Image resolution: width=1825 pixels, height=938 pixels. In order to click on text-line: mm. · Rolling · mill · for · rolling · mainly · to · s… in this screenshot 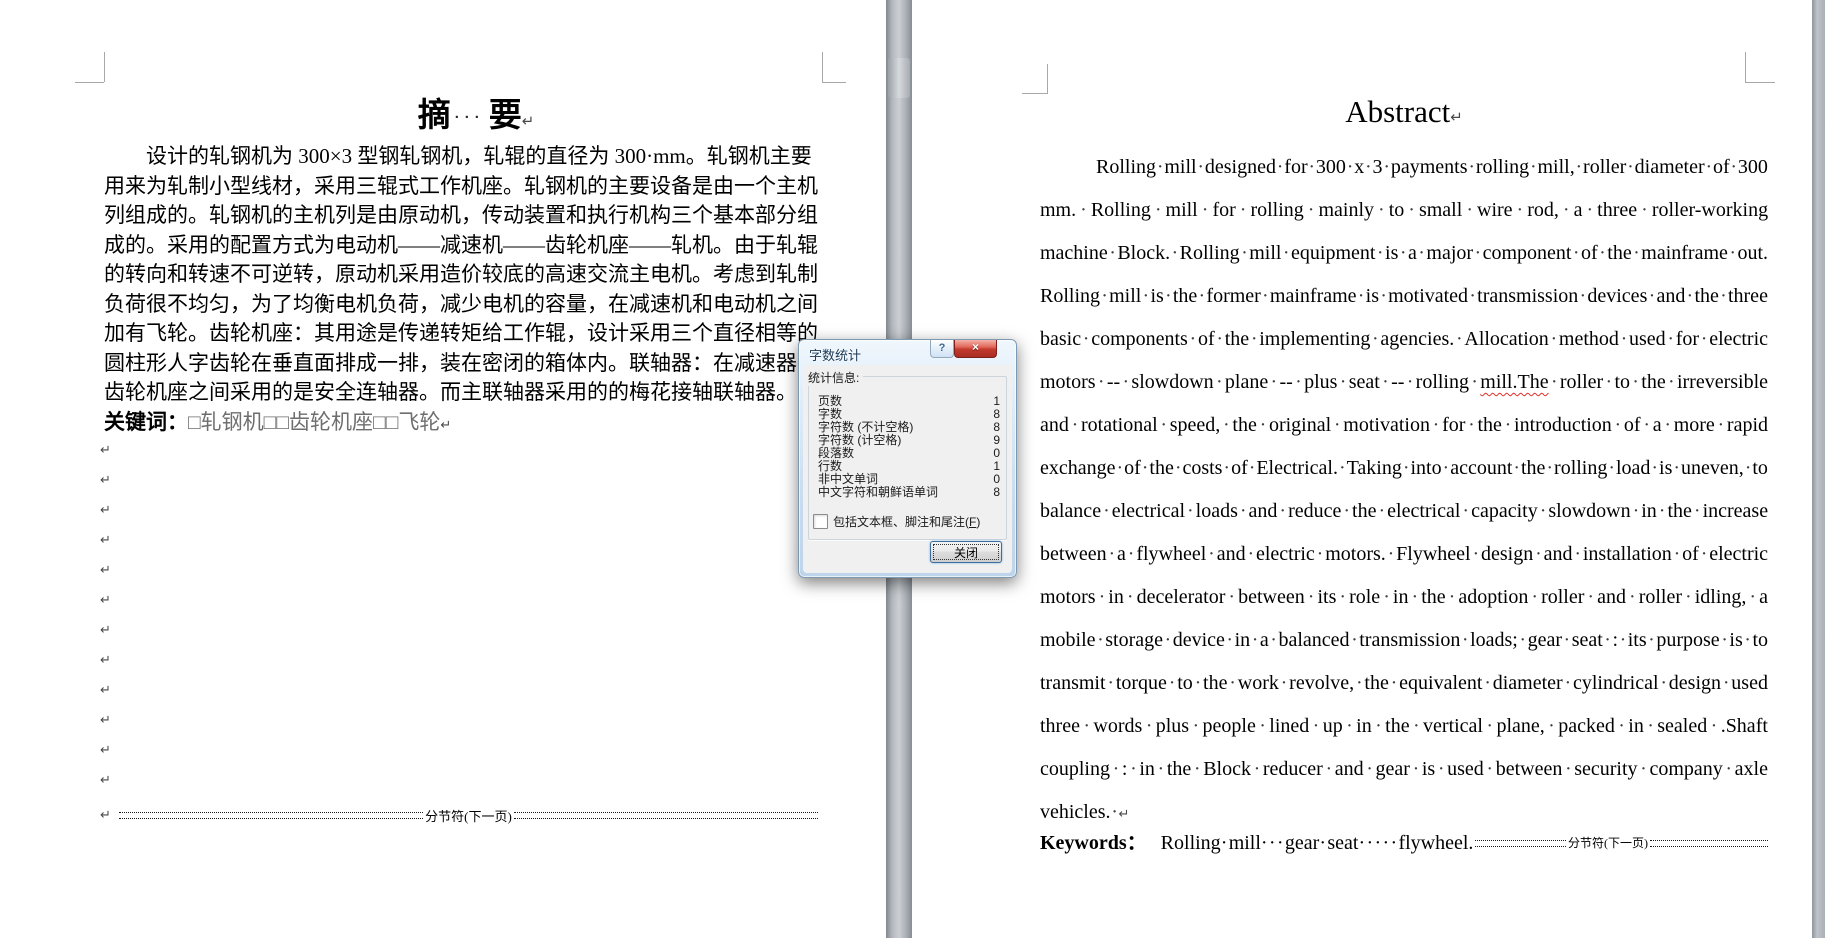, I will do `click(1404, 210)`.